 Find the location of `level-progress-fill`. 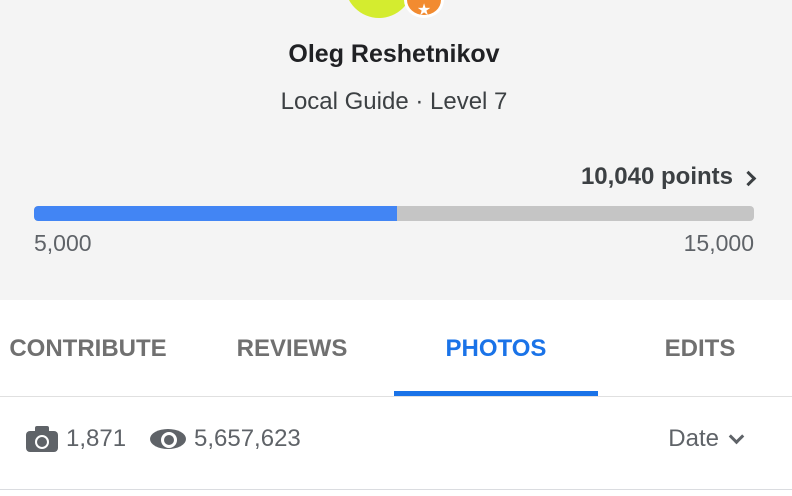

level-progress-fill is located at coordinates (215, 213).